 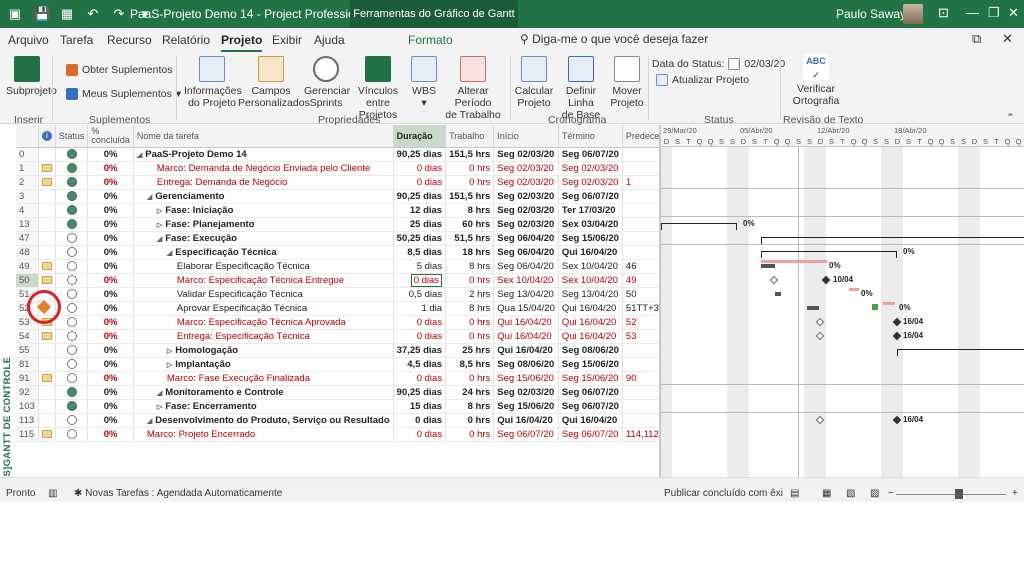 What do you see at coordinates (420, 154) in the screenshot?
I see `duration-cell: 90,25 dias` at bounding box center [420, 154].